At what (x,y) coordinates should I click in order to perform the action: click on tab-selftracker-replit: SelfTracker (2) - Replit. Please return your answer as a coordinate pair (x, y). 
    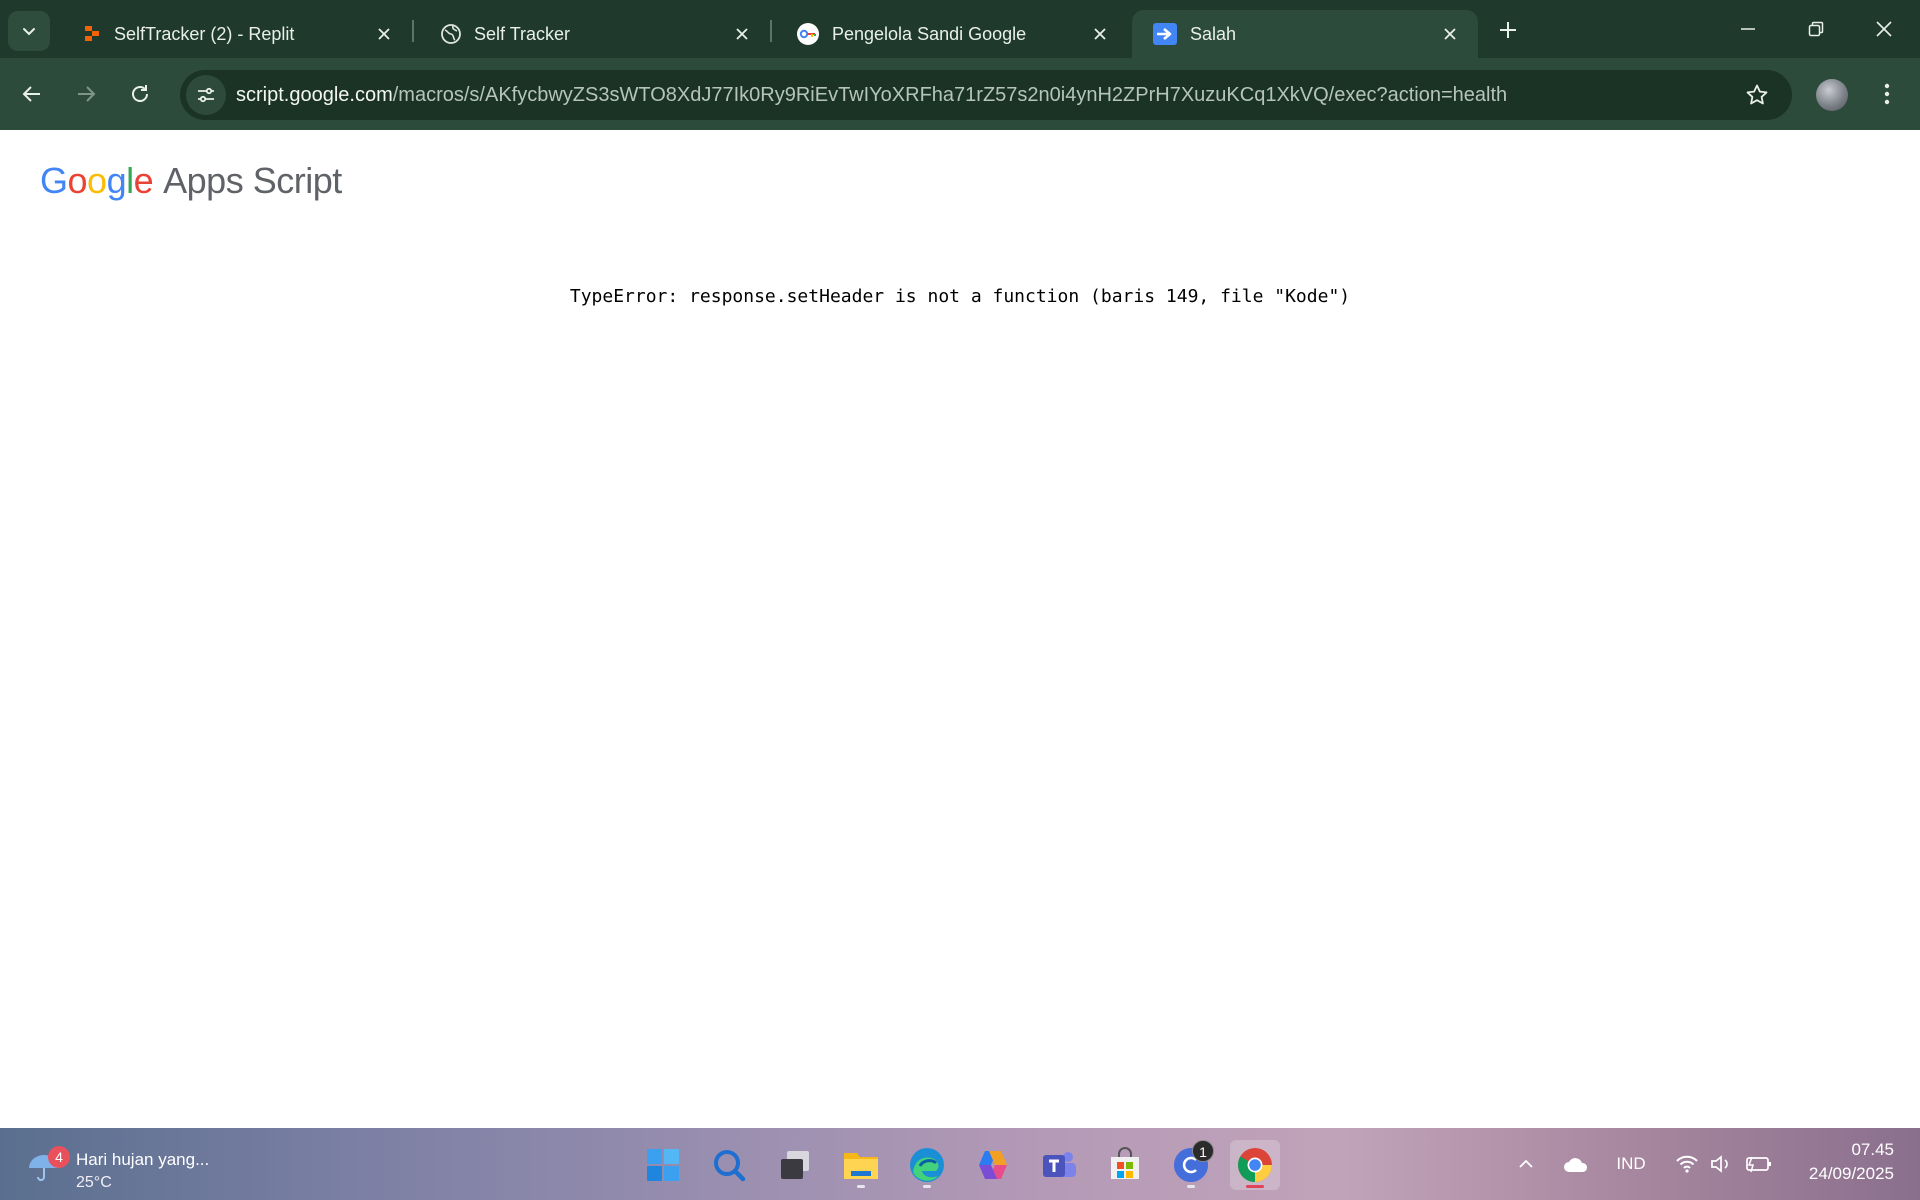
    Looking at the image, I should click on (237, 34).